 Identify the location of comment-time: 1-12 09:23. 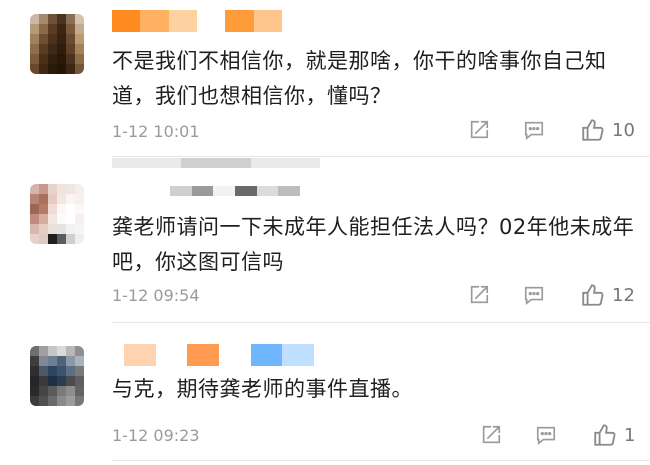
(156, 435).